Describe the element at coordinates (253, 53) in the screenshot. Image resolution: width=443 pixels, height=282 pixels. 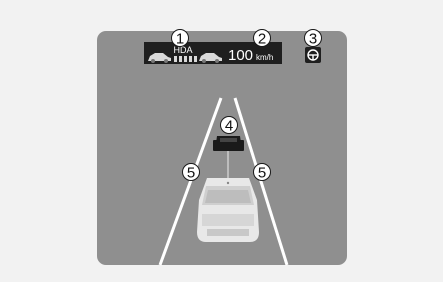
I see `speed-indicator-group: 100 km/h` at that location.